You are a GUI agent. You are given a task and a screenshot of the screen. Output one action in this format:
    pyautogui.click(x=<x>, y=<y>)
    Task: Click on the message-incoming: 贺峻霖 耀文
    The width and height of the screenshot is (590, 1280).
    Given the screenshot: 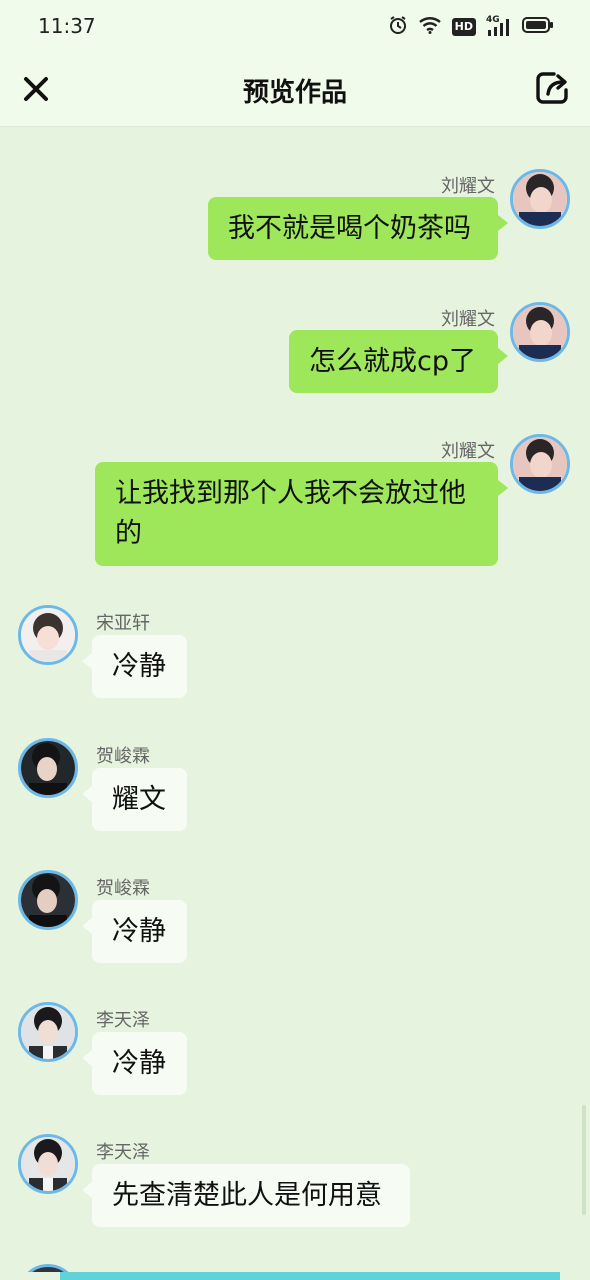 What is the action you would take?
    pyautogui.click(x=295, y=788)
    